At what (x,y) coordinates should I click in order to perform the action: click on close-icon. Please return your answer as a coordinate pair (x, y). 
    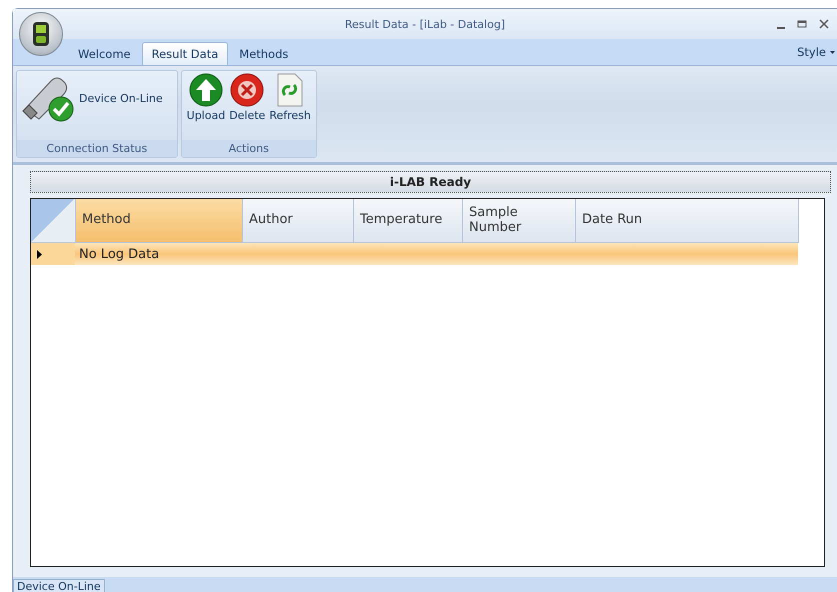
    Looking at the image, I should click on (824, 24).